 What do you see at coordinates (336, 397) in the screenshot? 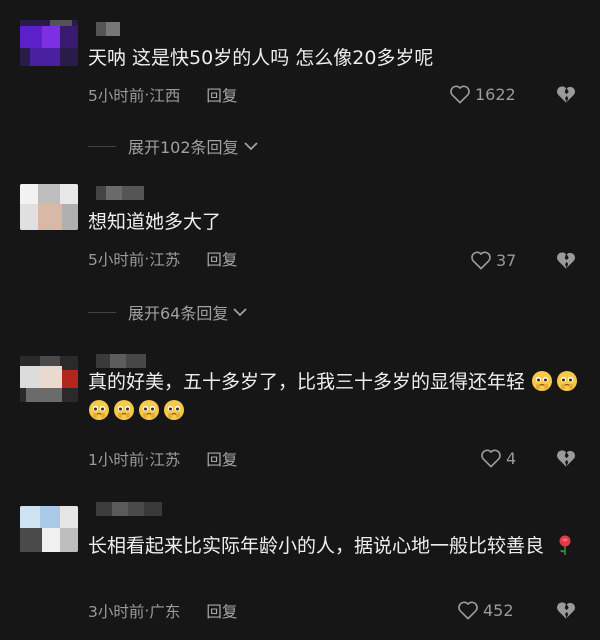
I see `comment-text: 真的好美，五十多岁了，比我三十多岁的显得还年轻` at bounding box center [336, 397].